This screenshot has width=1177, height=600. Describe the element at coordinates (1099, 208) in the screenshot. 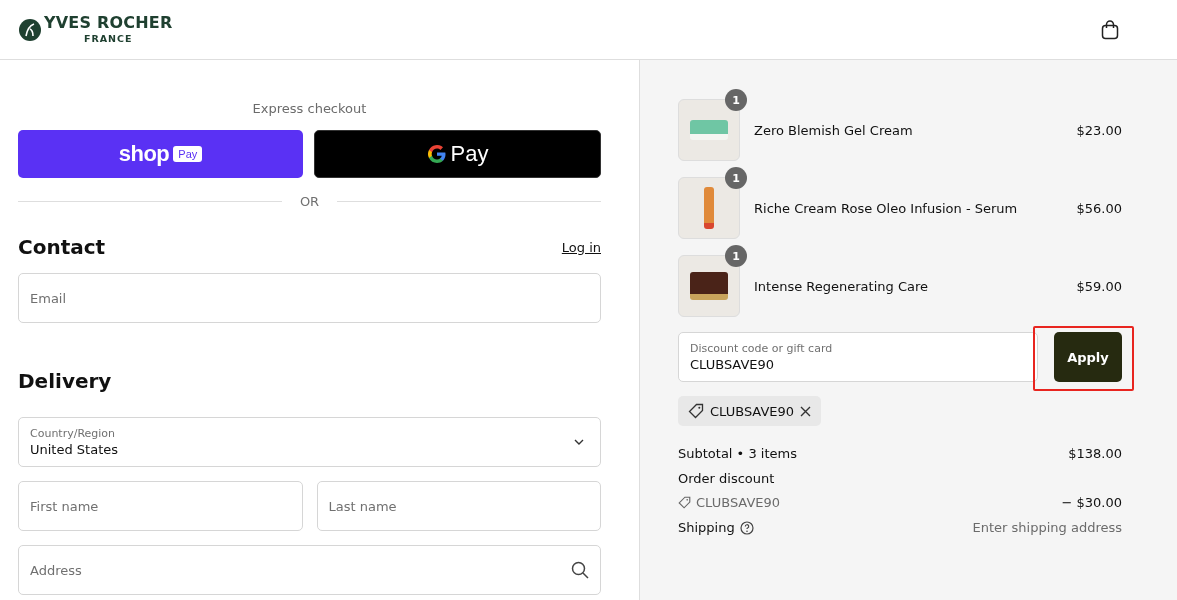

I see `product-price: $56.00` at that location.